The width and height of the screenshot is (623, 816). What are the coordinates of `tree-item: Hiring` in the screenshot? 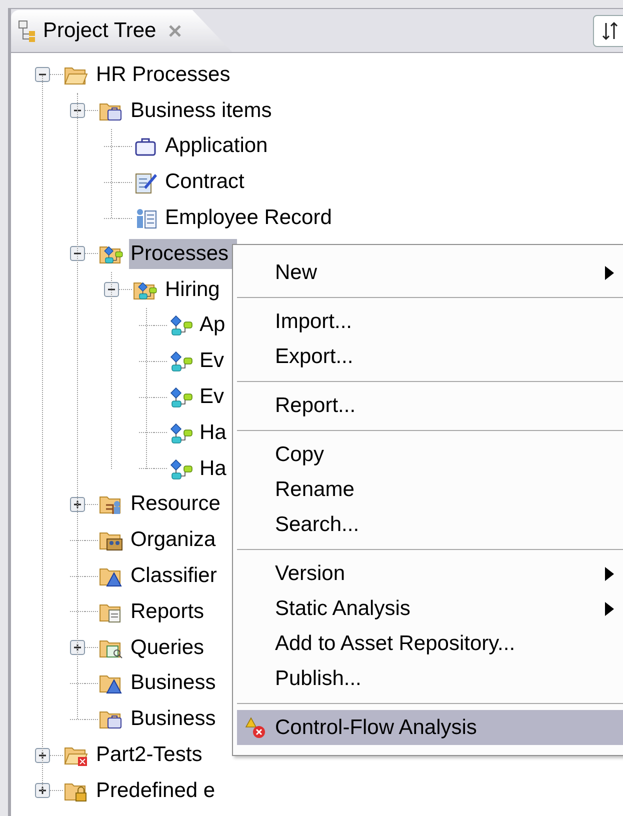 It's located at (192, 289).